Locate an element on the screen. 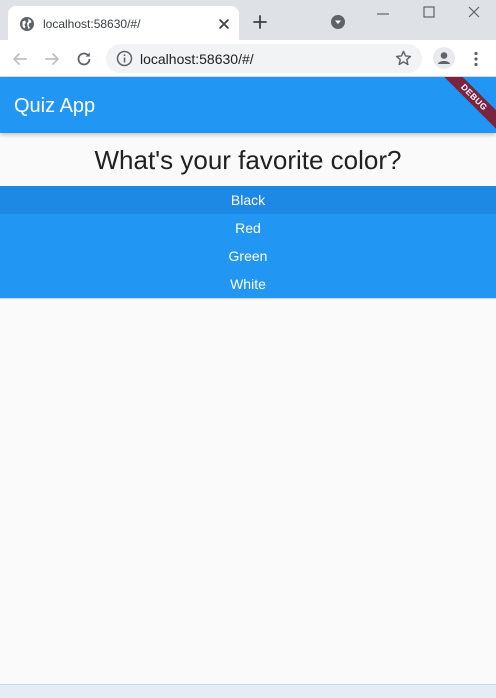  tab-title: localhost:58630/#/ is located at coordinates (92, 24).